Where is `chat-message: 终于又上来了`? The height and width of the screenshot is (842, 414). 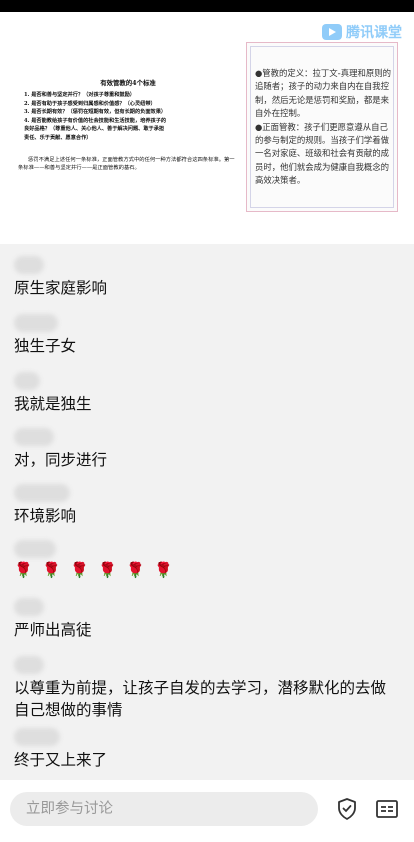 chat-message: 终于又上来了 is located at coordinates (207, 749).